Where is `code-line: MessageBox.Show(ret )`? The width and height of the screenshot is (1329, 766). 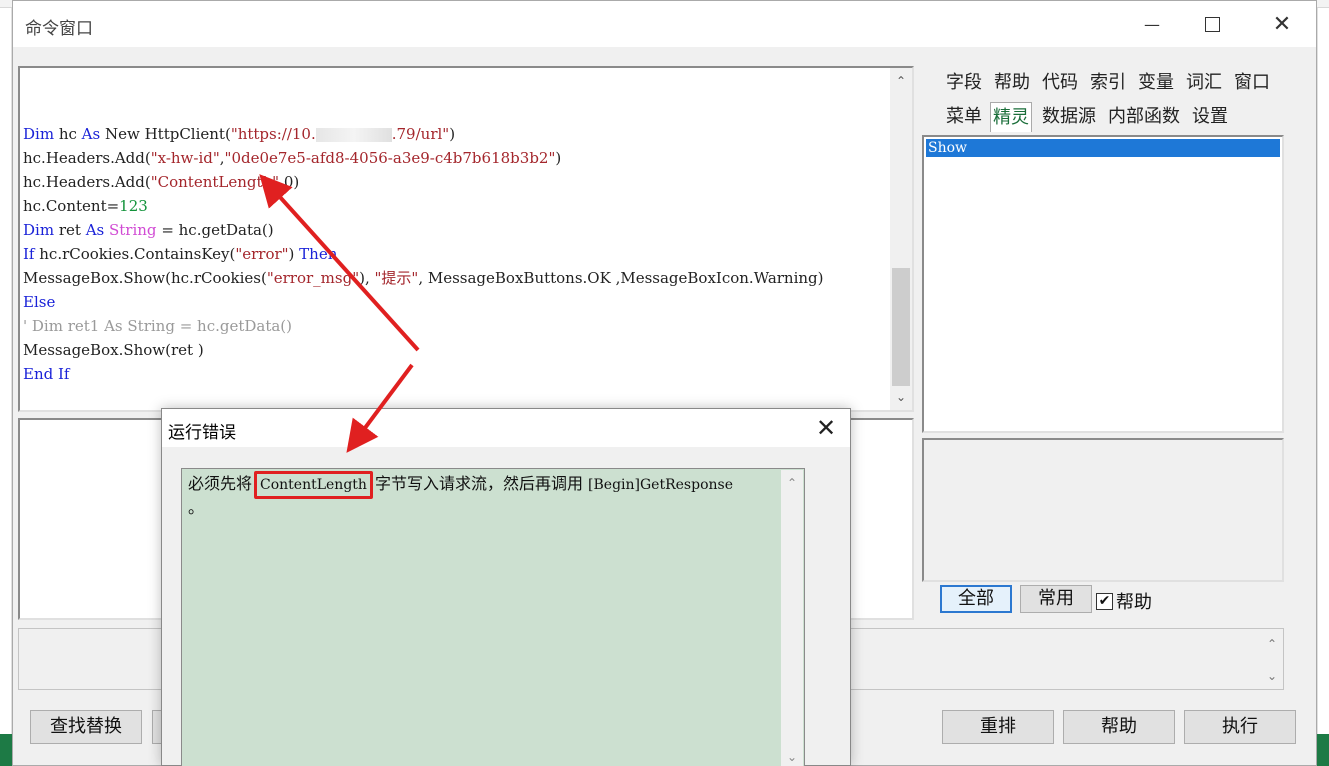
code-line: MessageBox.Show(ret ) is located at coordinates (423, 350).